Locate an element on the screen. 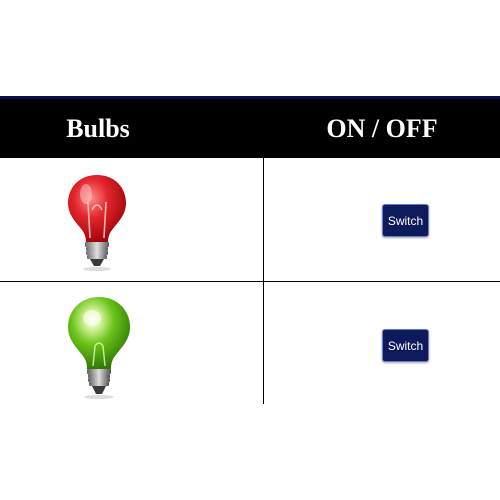  switch-button-1: Switch is located at coordinates (405, 220).